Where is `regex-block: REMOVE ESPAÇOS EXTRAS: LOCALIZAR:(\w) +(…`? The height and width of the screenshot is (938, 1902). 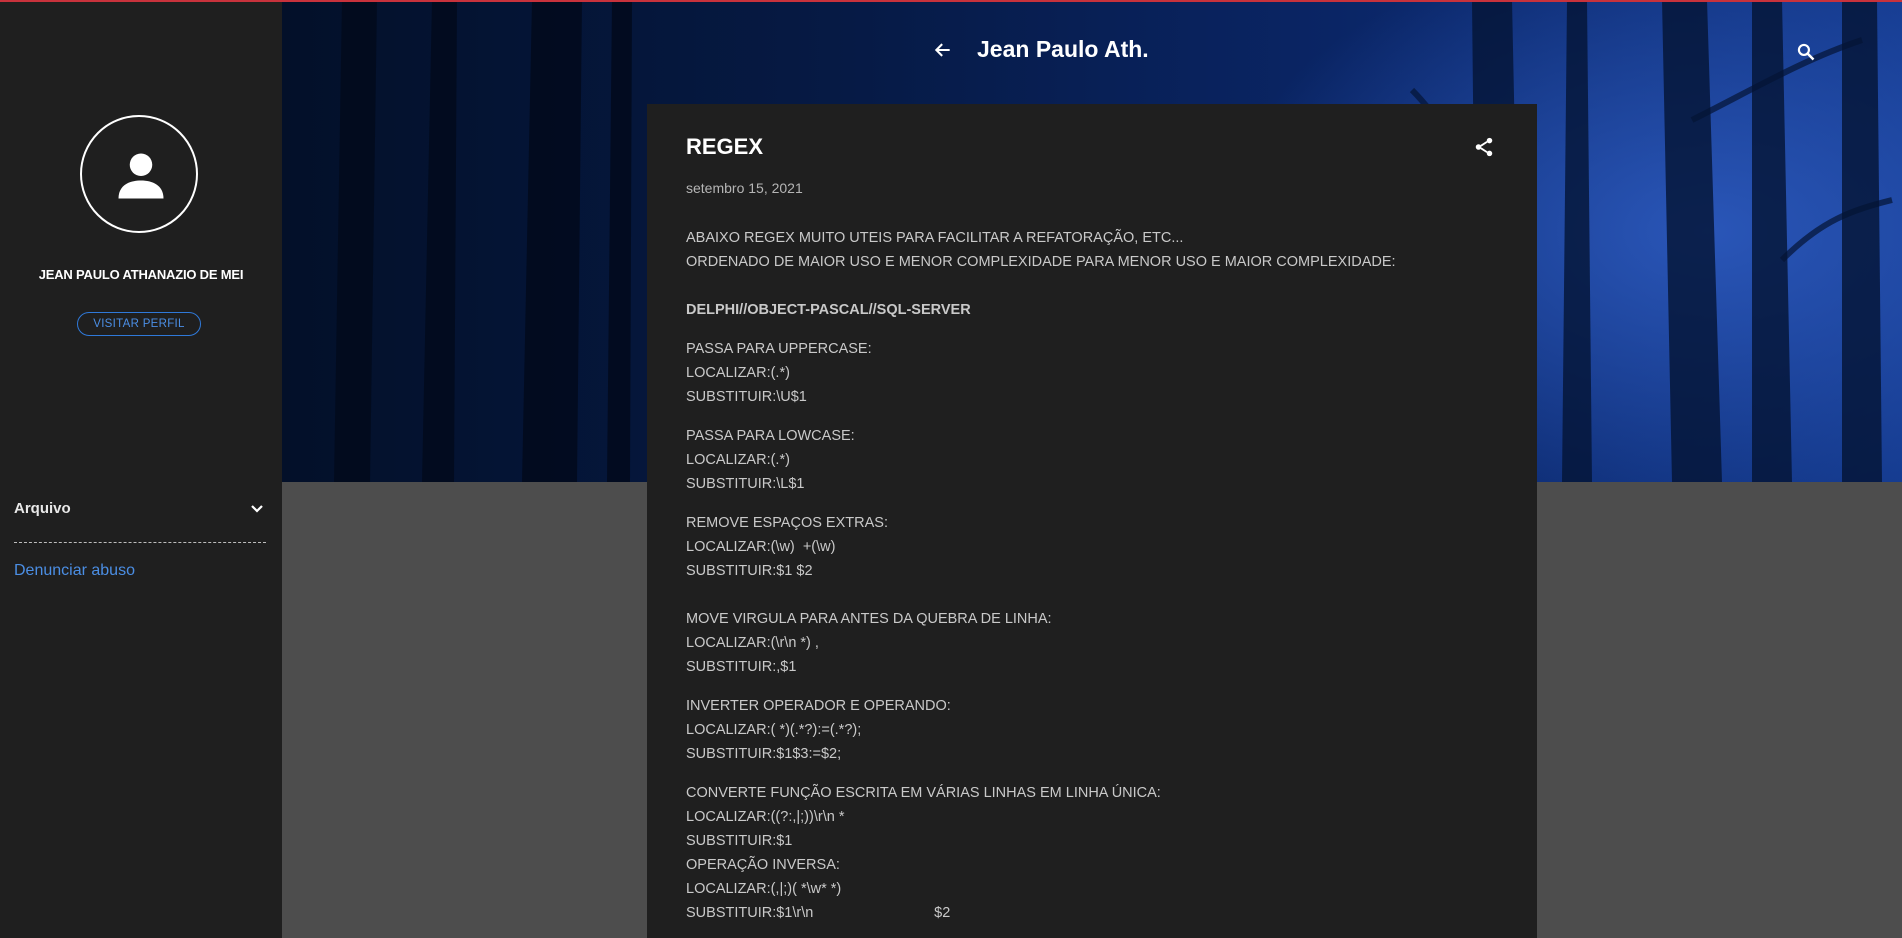
regex-block: REMOVE ESPAÇOS EXTRAS: LOCALIZAR:(\w) +(… is located at coordinates (1096, 547).